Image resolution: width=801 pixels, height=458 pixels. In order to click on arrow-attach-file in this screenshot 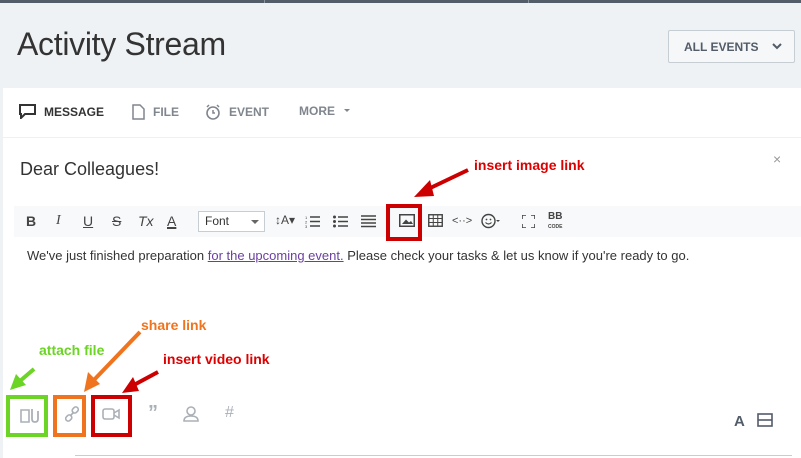, I will do `click(23, 378)`.